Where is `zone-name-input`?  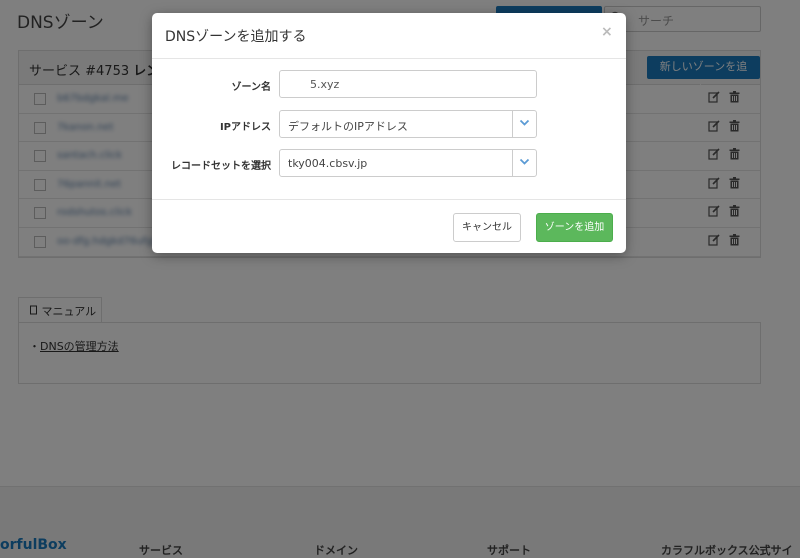 zone-name-input is located at coordinates (408, 84).